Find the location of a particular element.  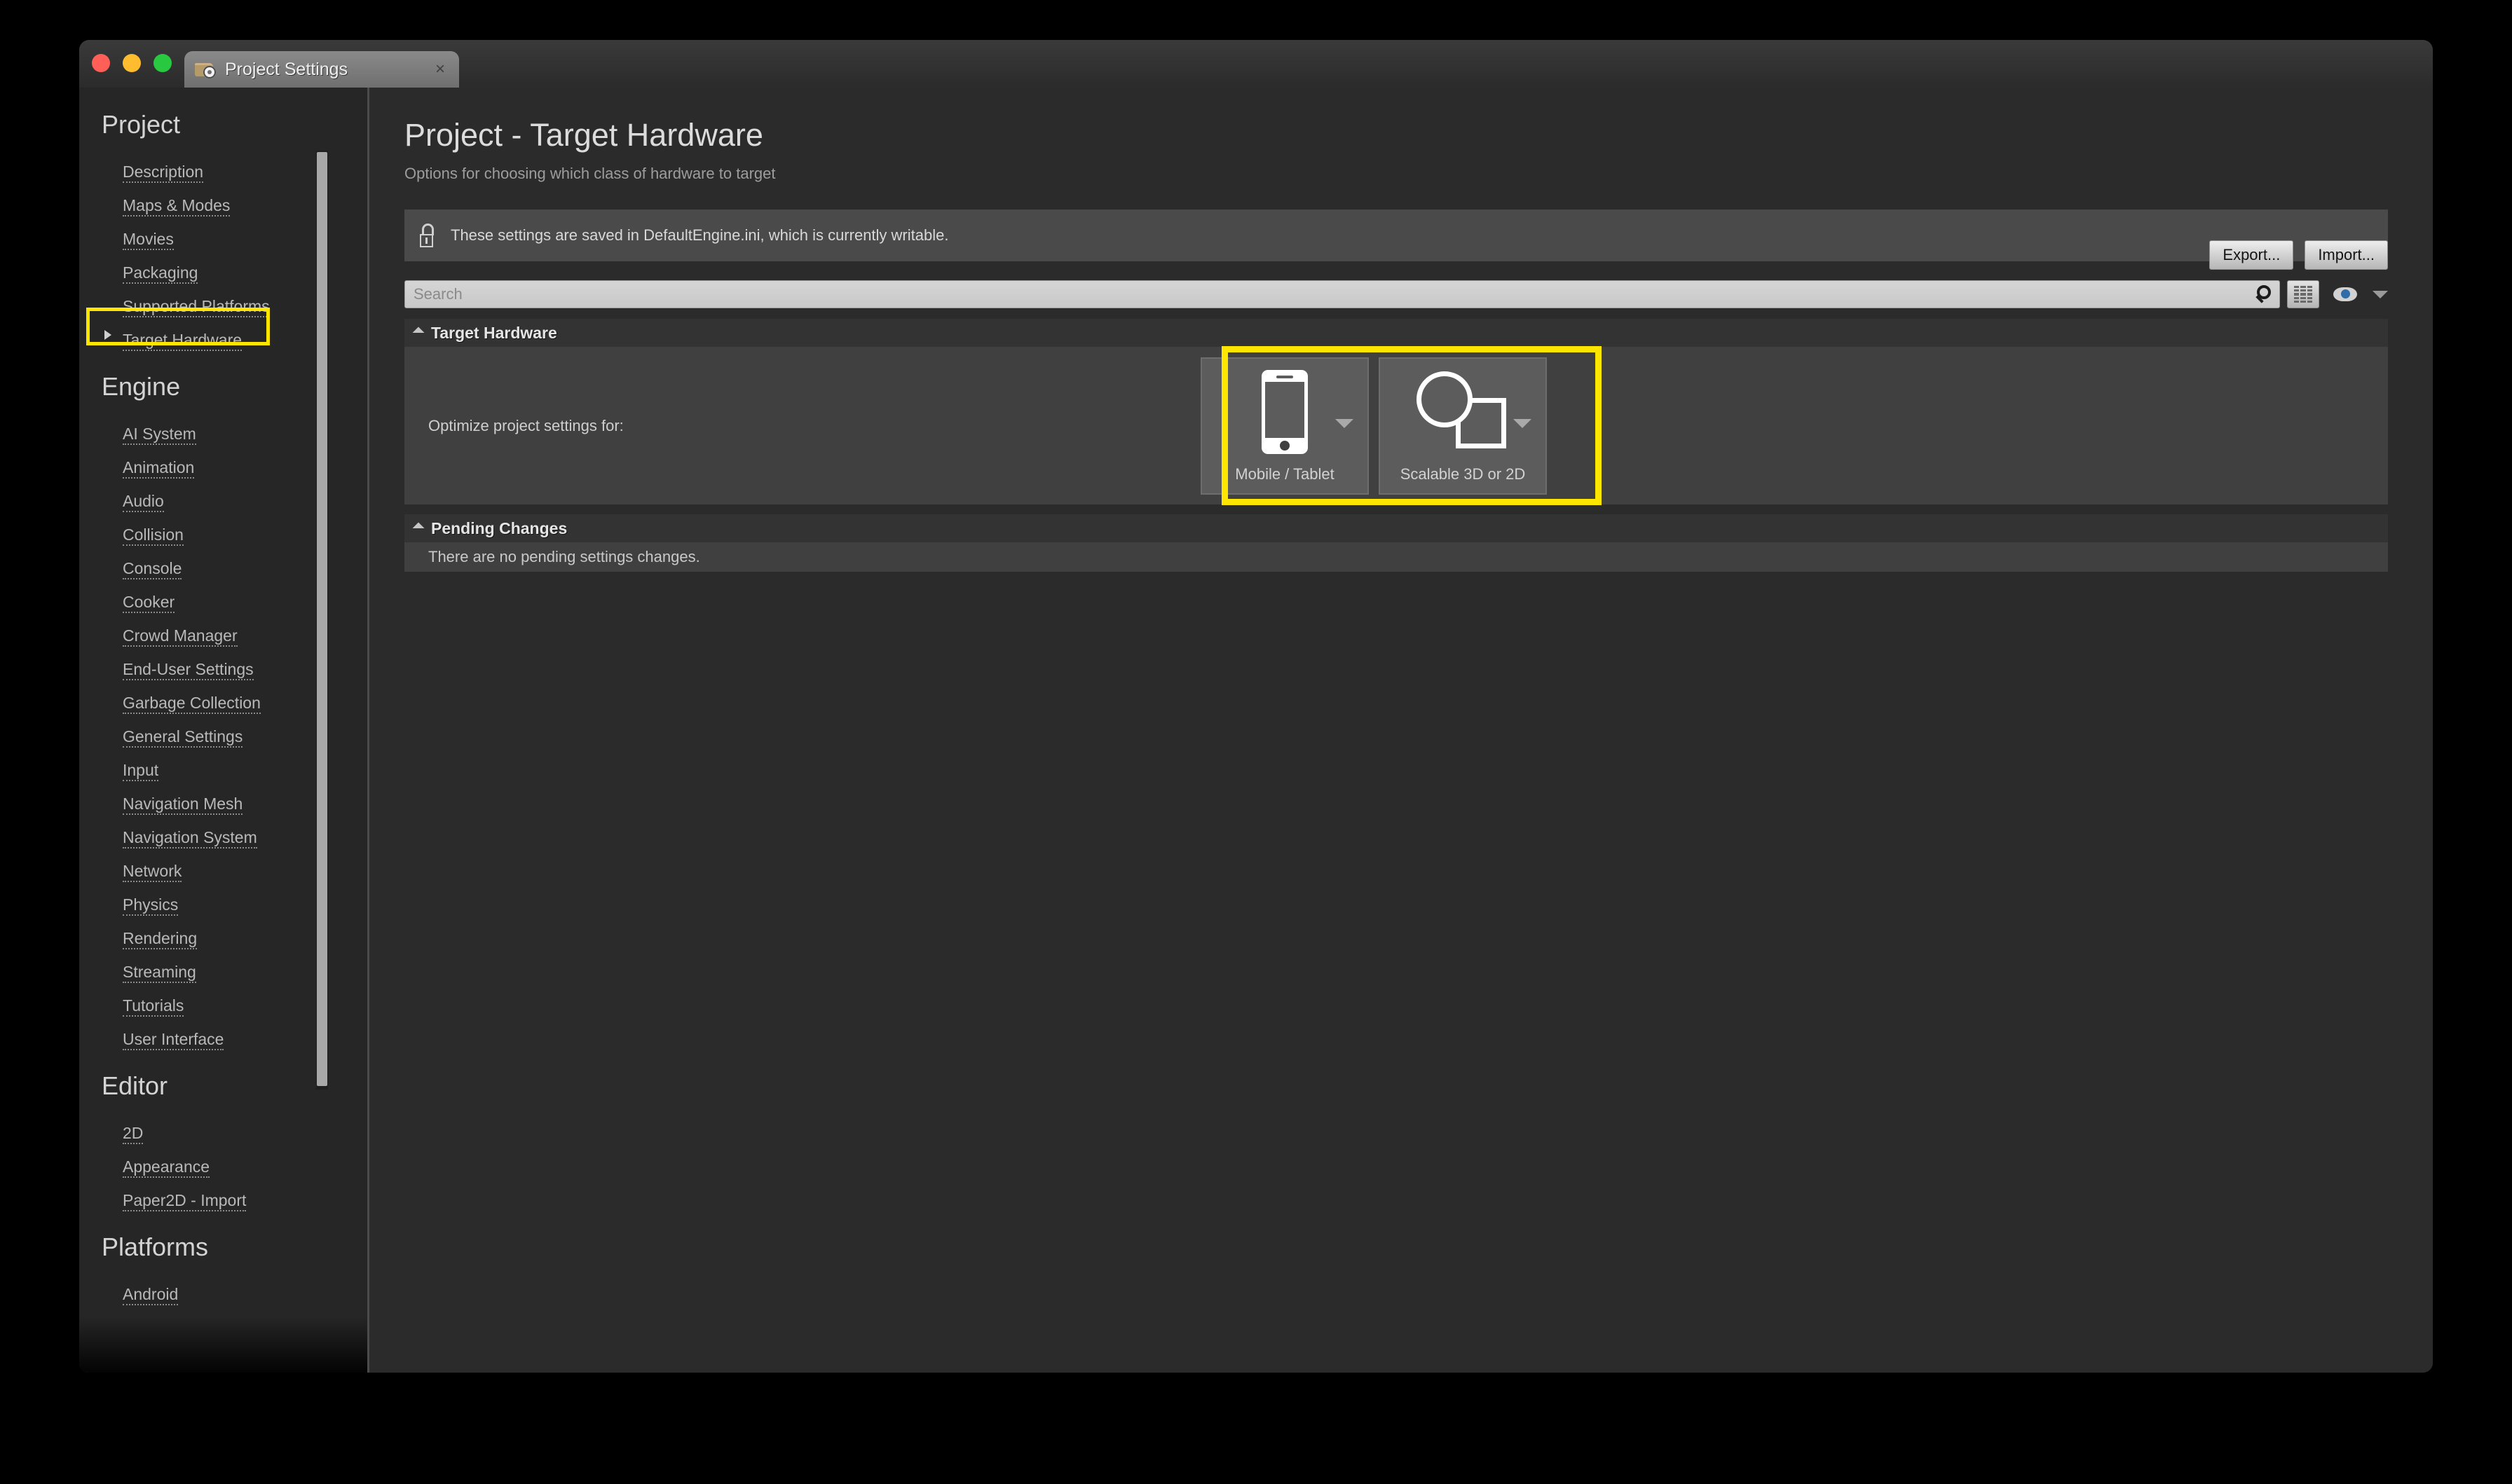

list-view-icon is located at coordinates (2303, 294).